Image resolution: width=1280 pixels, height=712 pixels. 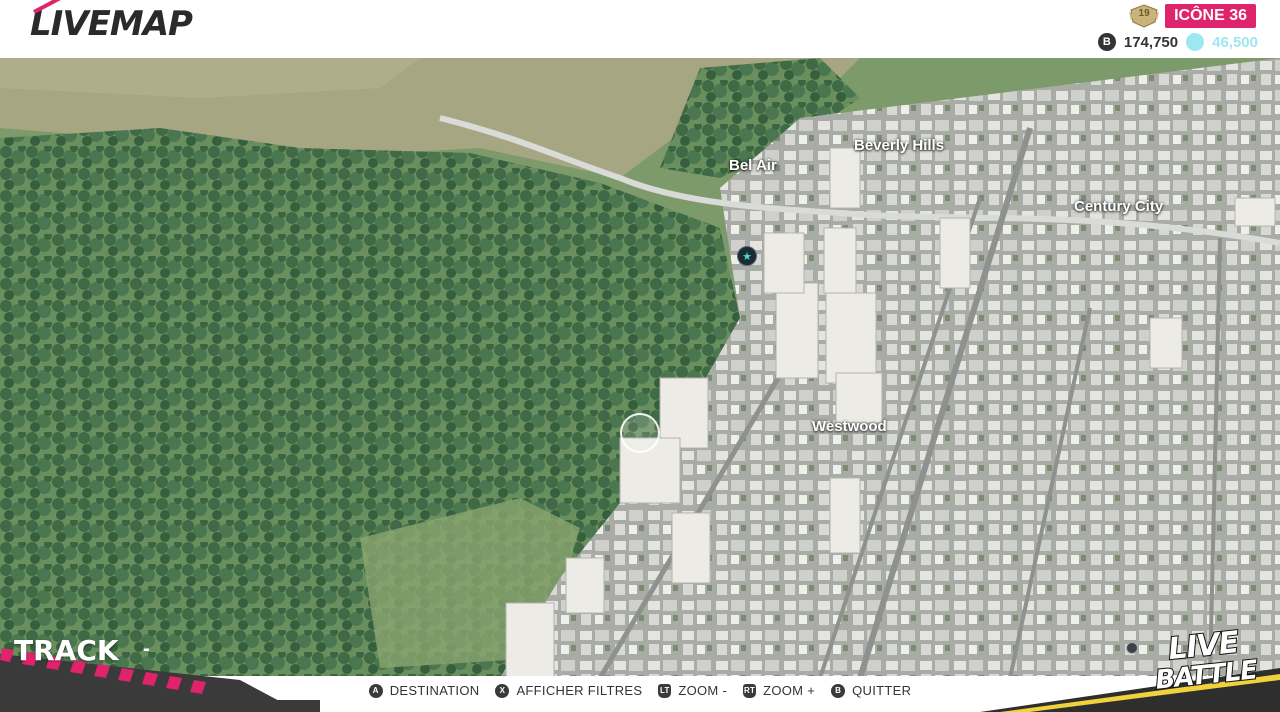 I want to click on player-rank: 19 ICÔNE 36, so click(x=1192, y=16).